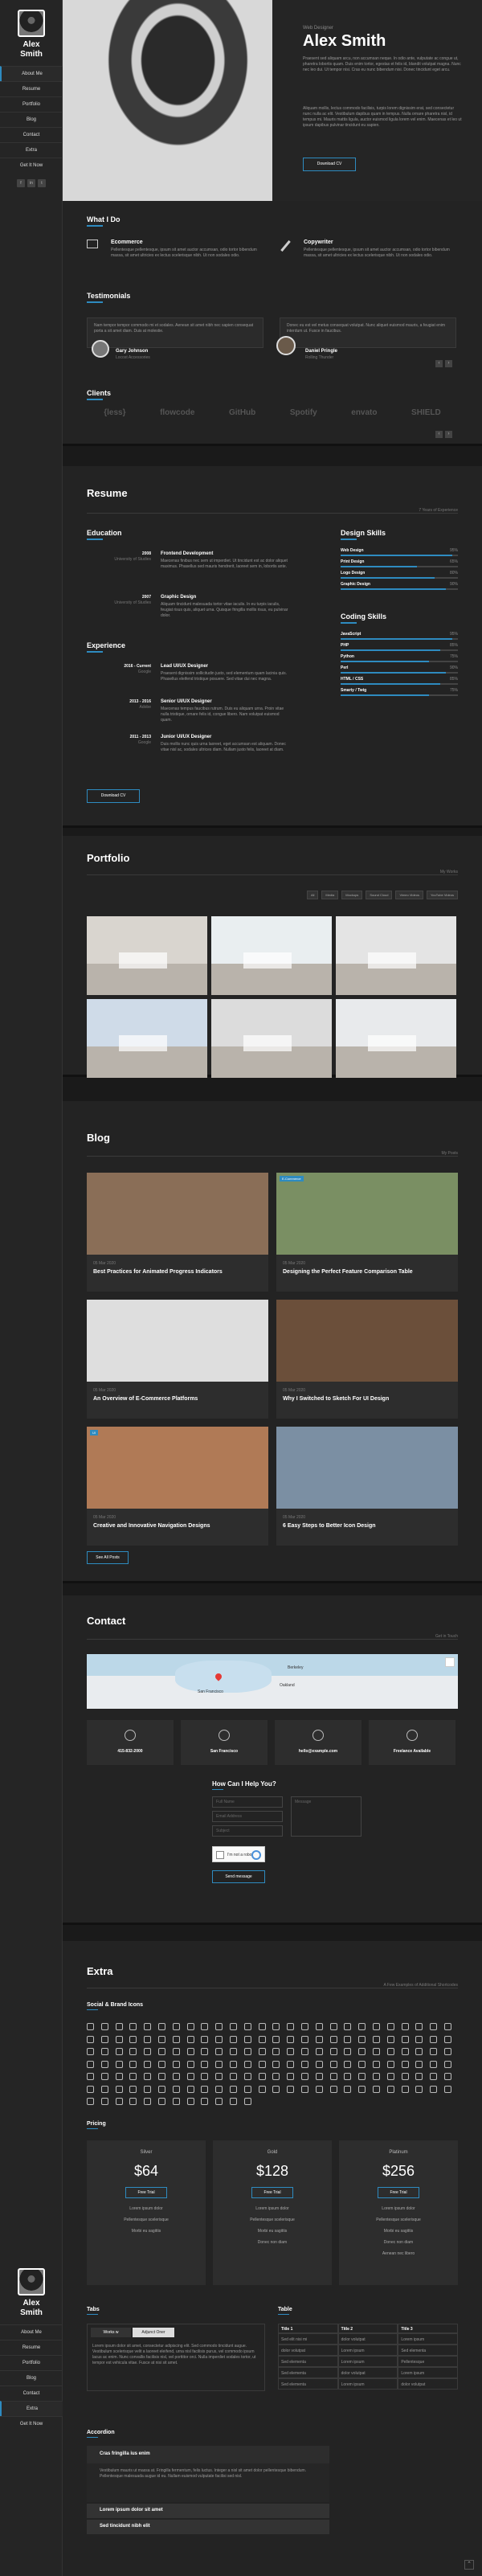 The width and height of the screenshot is (482, 2576). What do you see at coordinates (367, 1526) in the screenshot?
I see `blog-title: 6 Easy Steps to Better Icon Design` at bounding box center [367, 1526].